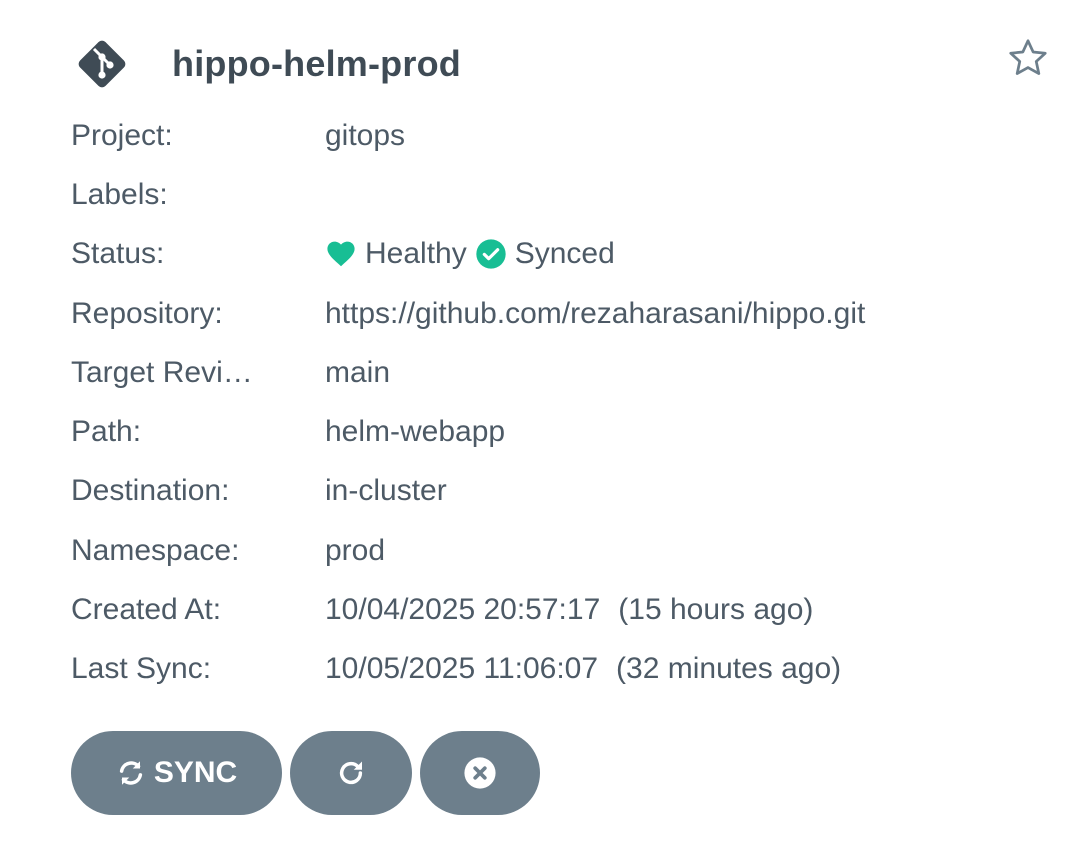 This screenshot has height=845, width=1080. What do you see at coordinates (561, 491) in the screenshot?
I see `destination-row: Destination: in-cluster` at bounding box center [561, 491].